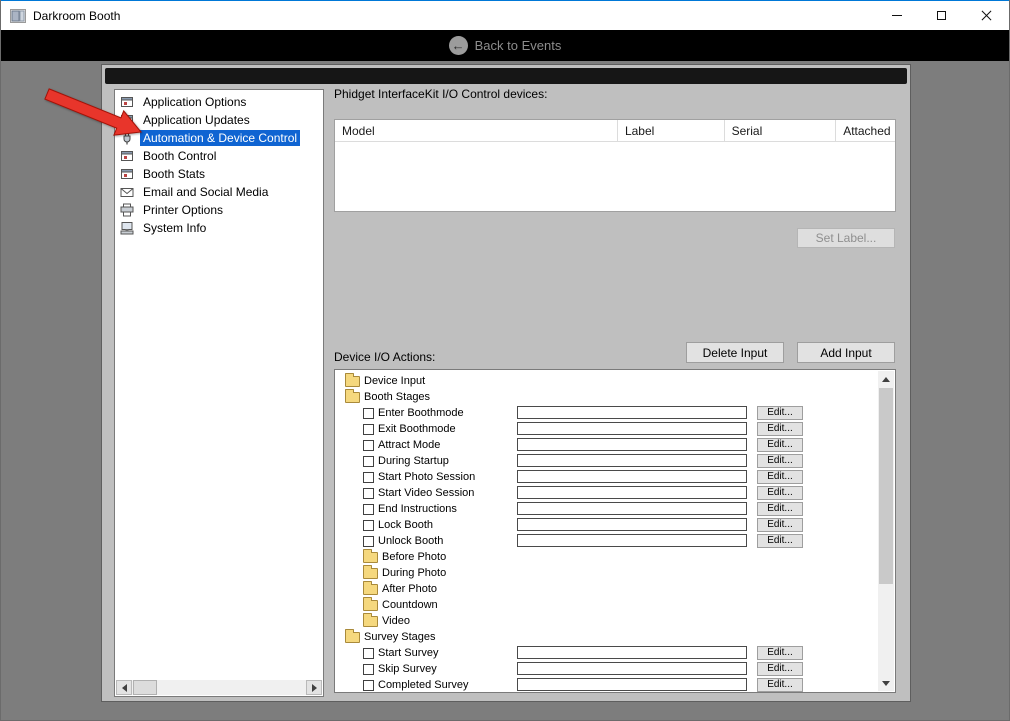  I want to click on column-header-attached: Attached, so click(865, 130).